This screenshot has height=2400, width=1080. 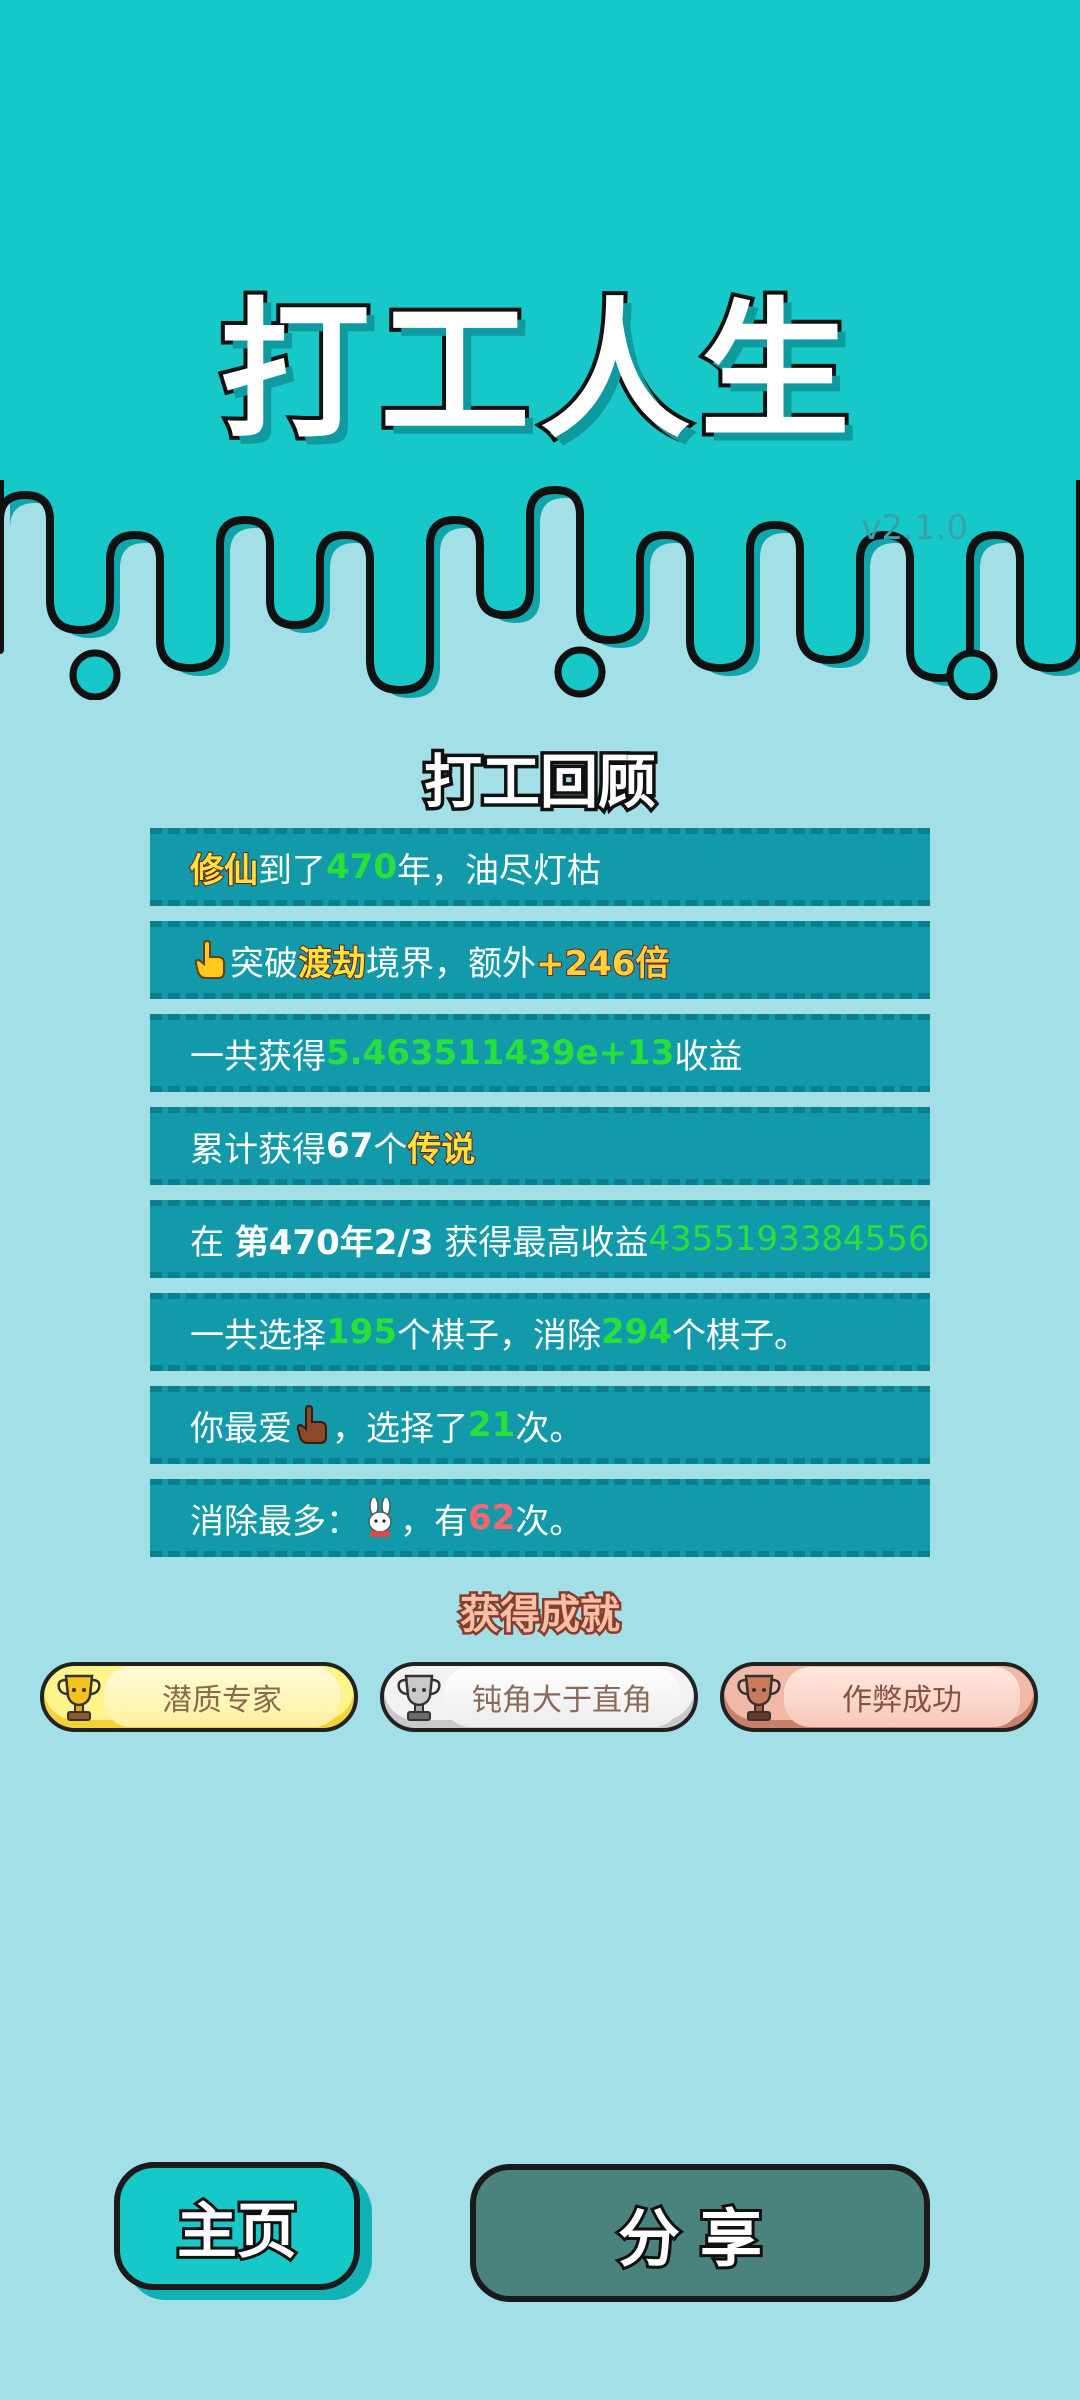 What do you see at coordinates (361, 867) in the screenshot?
I see `row-value: 470` at bounding box center [361, 867].